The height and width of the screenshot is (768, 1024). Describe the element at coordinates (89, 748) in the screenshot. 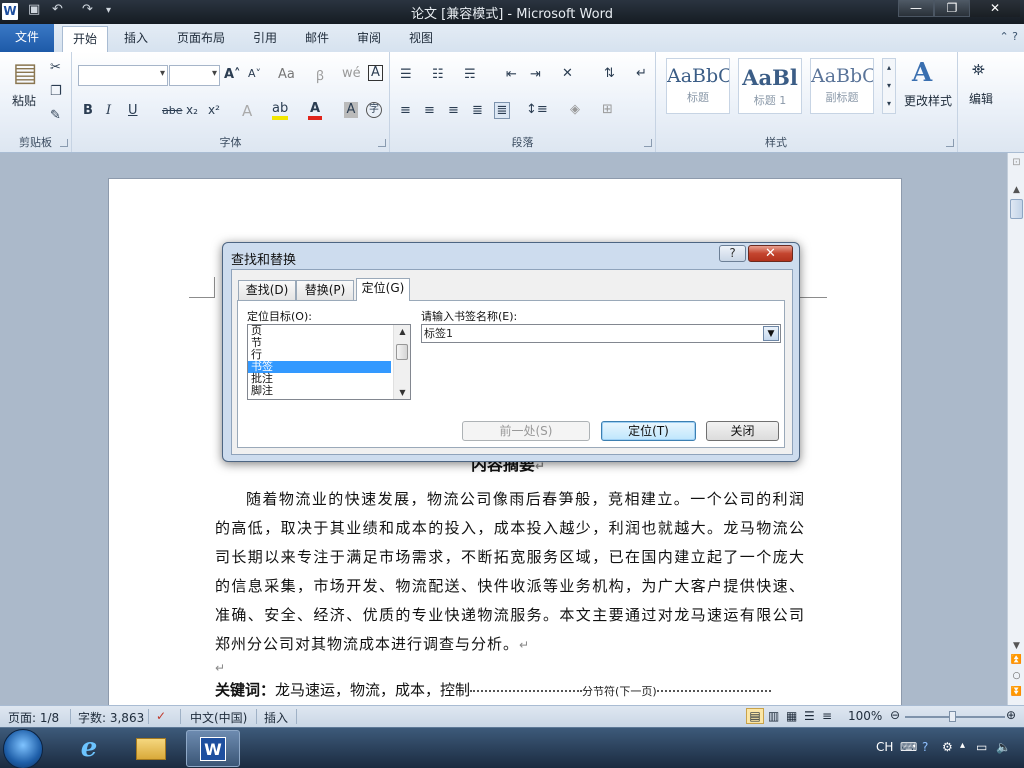

I see `internet-explorer-icon: e` at that location.